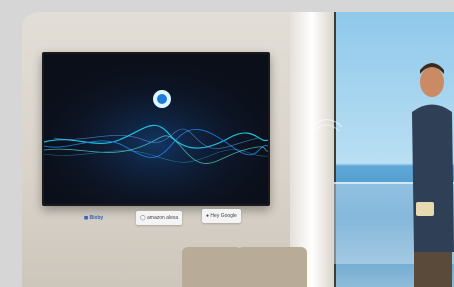 The image size is (454, 287). Describe the element at coordinates (208, 216) in the screenshot. I see `google-icon: ●` at that location.